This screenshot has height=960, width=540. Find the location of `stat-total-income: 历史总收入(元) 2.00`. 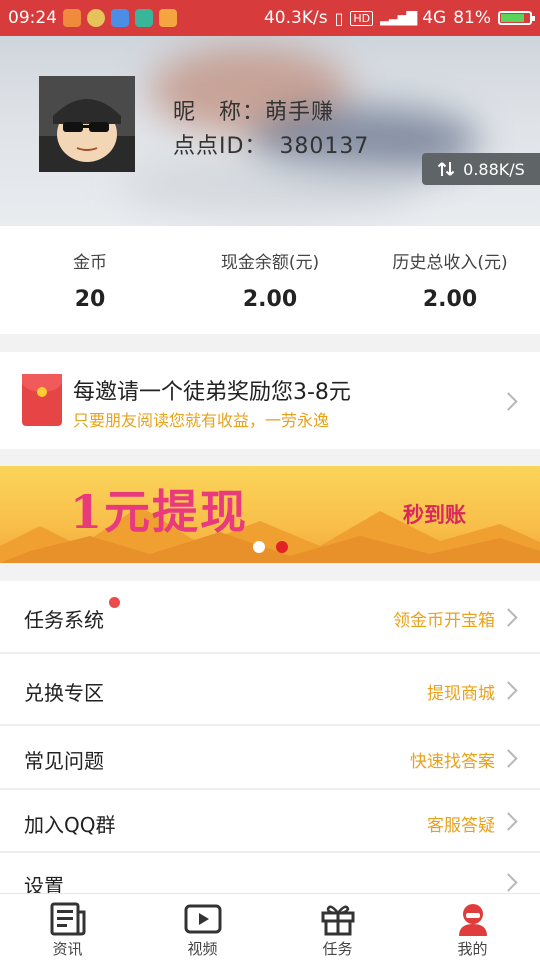

stat-total-income: 历史总收入(元) 2.00 is located at coordinates (450, 280).